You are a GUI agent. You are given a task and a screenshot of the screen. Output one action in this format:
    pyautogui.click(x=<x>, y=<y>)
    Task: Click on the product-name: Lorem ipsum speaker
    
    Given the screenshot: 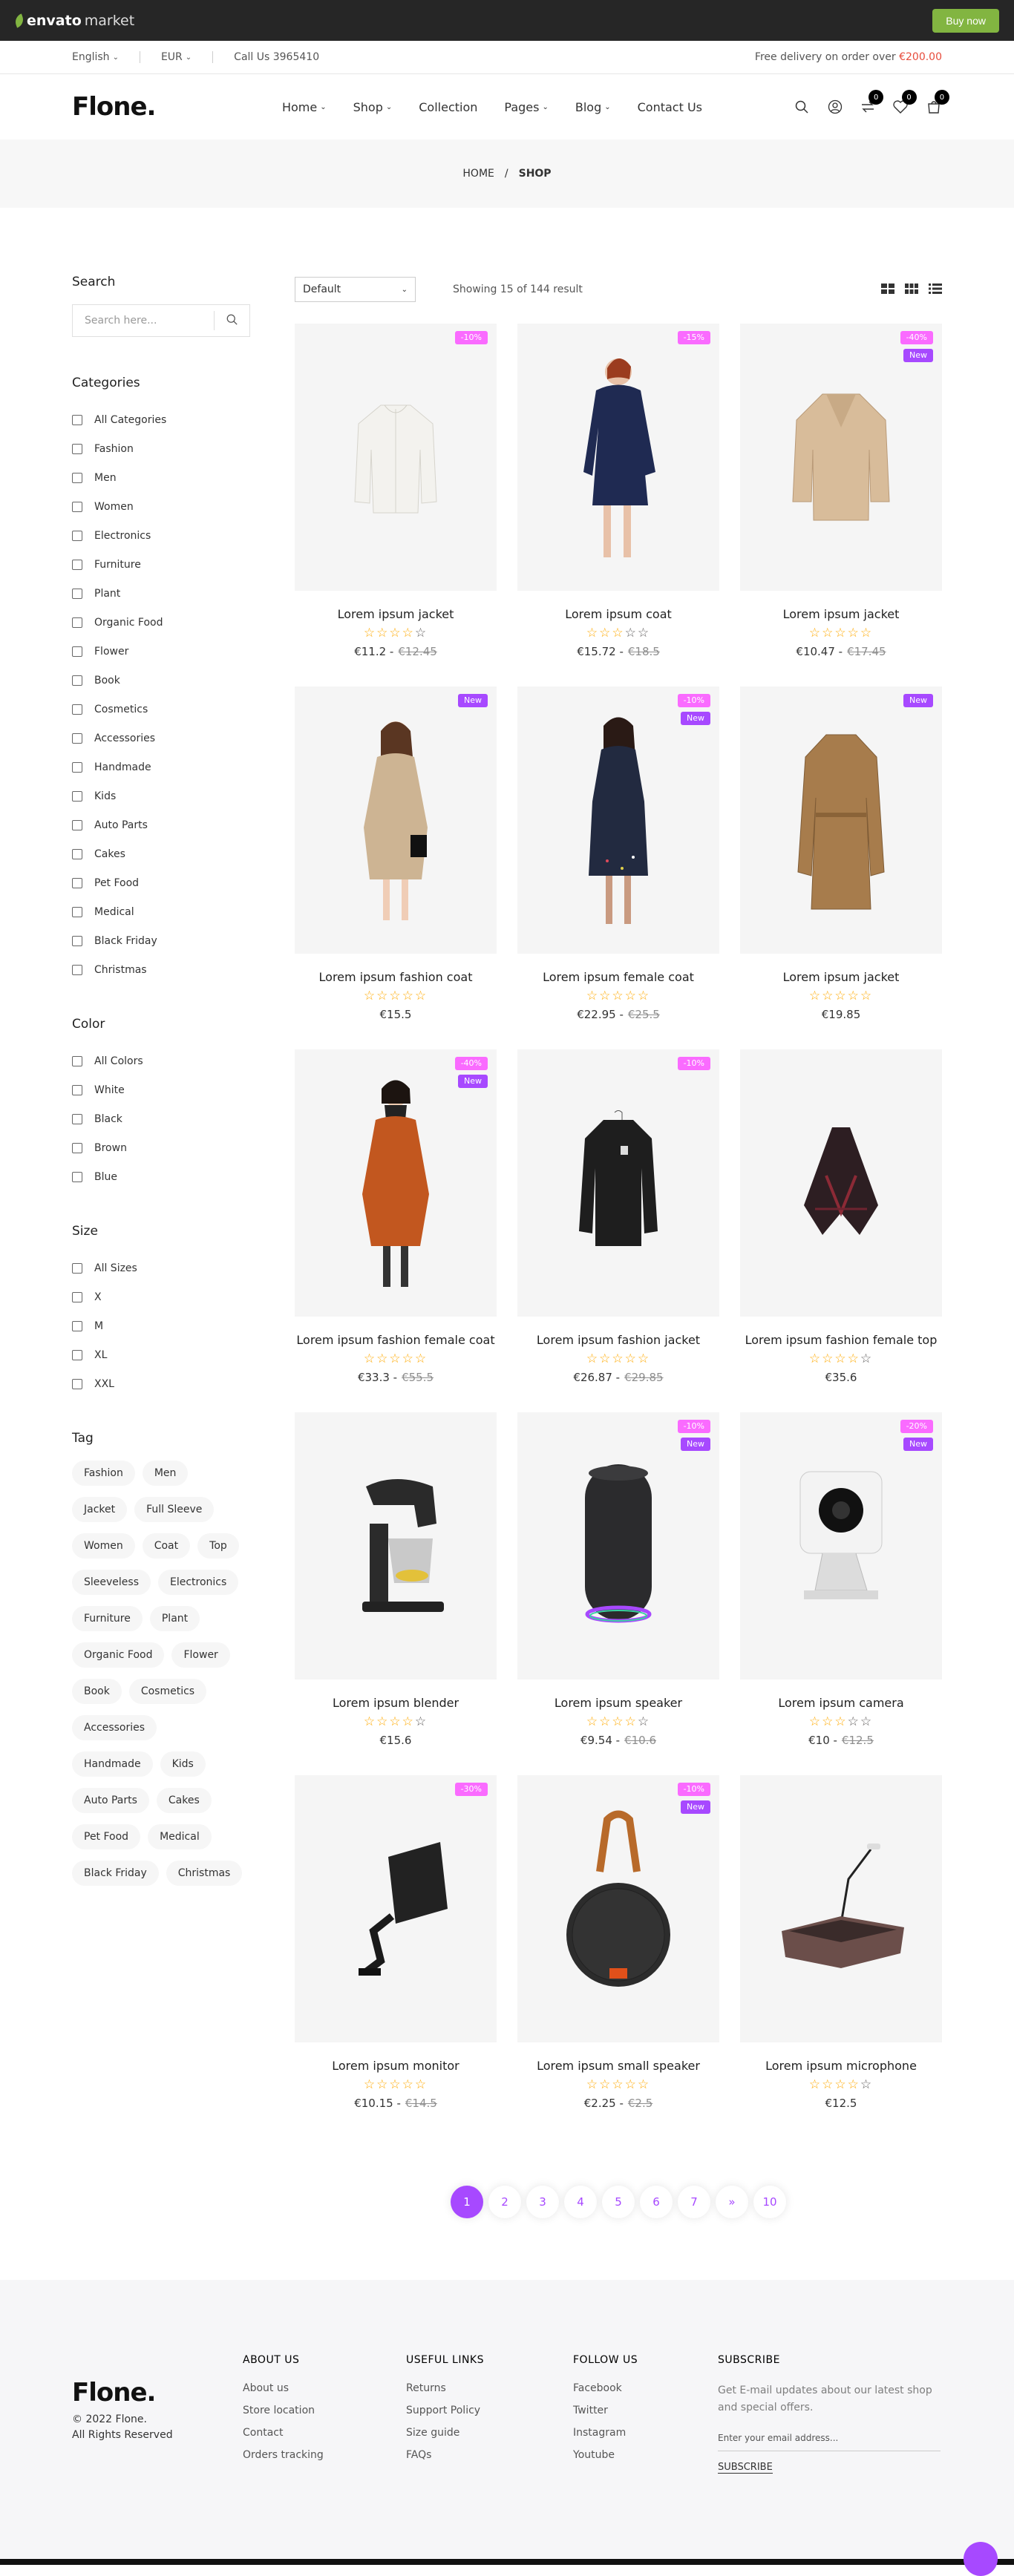 What is the action you would take?
    pyautogui.click(x=618, y=1703)
    